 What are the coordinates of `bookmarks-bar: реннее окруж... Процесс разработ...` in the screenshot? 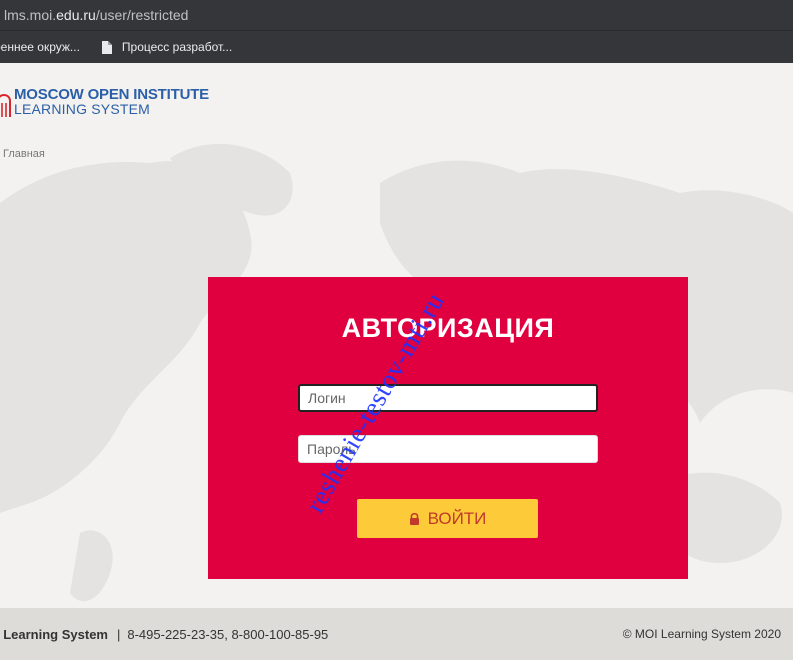 It's located at (396, 46).